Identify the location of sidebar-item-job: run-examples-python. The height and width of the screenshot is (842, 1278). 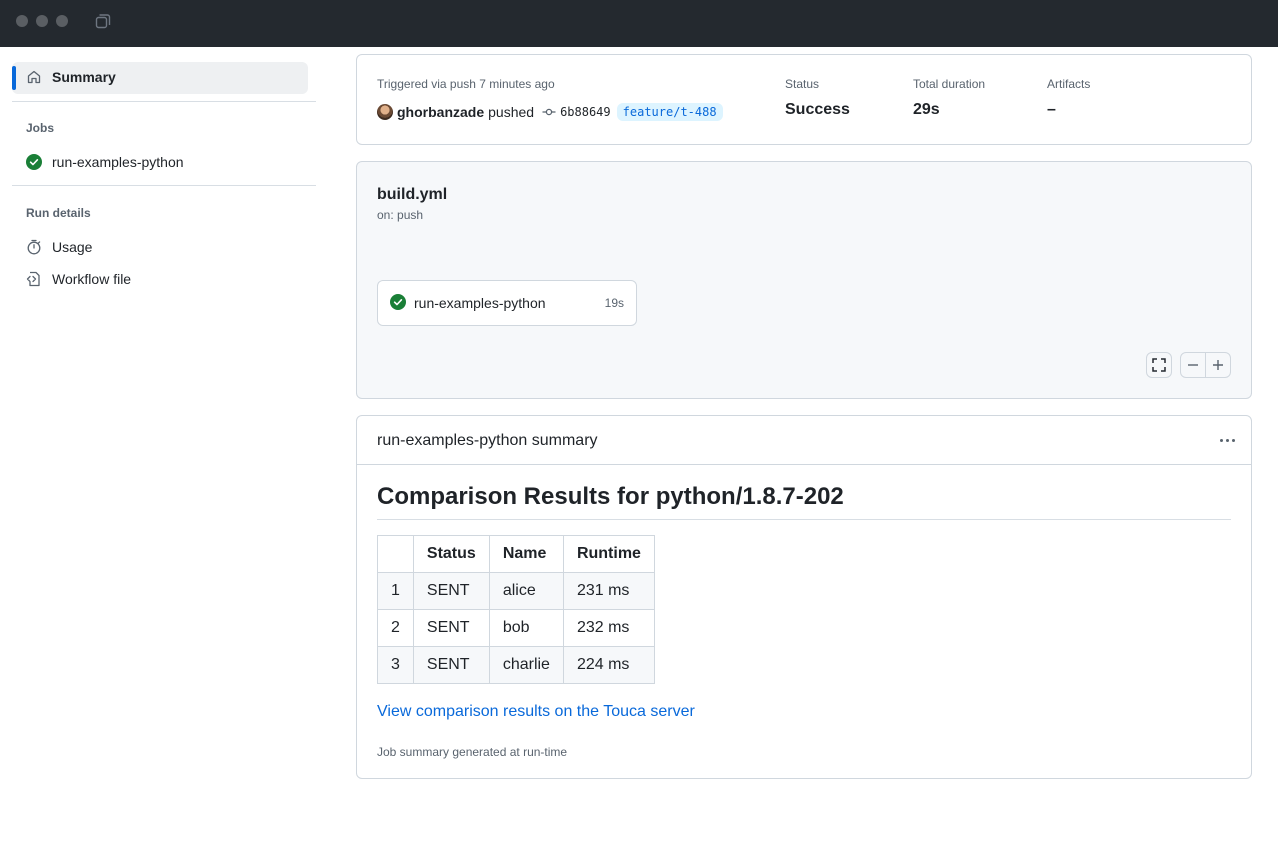
(105, 162).